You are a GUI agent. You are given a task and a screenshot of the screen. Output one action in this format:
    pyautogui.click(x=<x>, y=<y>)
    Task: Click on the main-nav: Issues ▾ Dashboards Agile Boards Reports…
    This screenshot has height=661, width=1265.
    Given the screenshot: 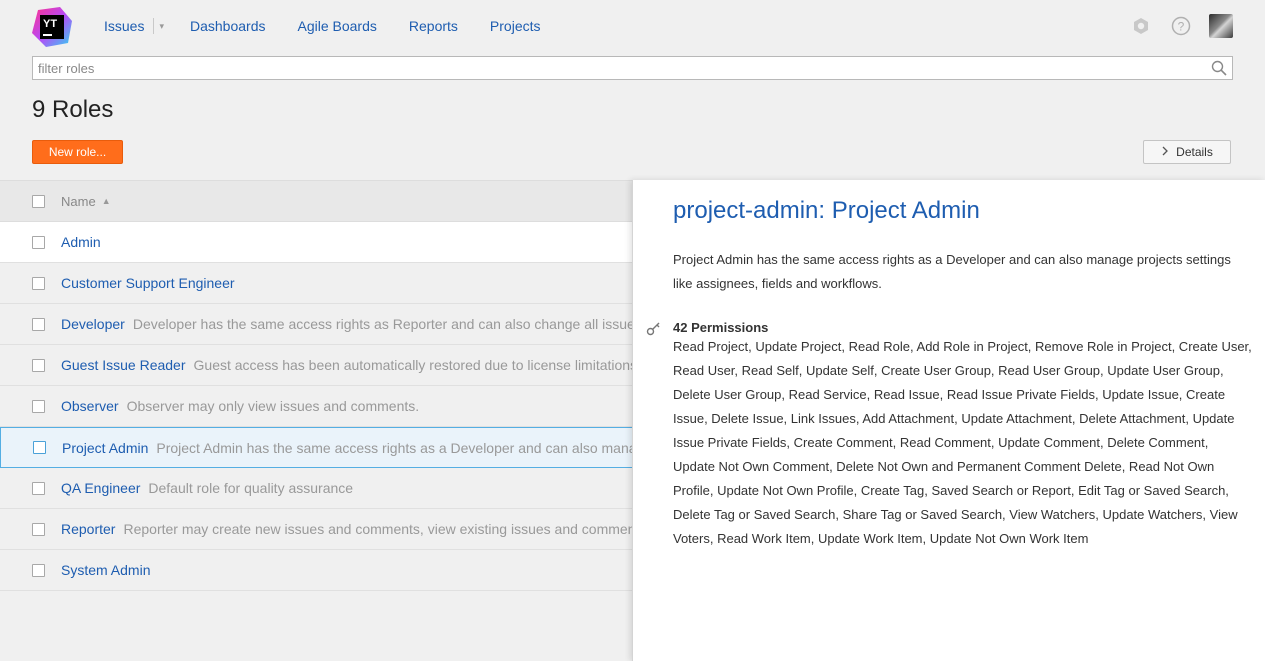 What is the action you would take?
    pyautogui.click(x=338, y=26)
    